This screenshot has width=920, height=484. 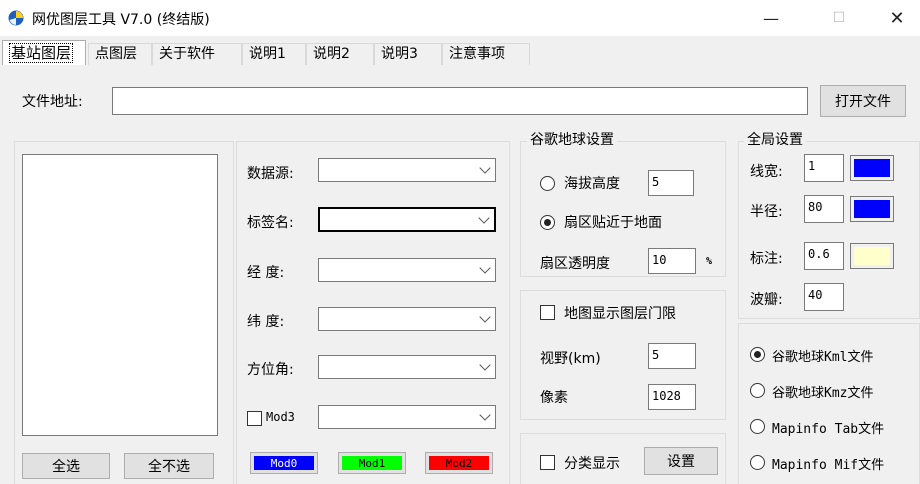 What do you see at coordinates (839, 18) in the screenshot?
I see `maximize-button: ☐` at bounding box center [839, 18].